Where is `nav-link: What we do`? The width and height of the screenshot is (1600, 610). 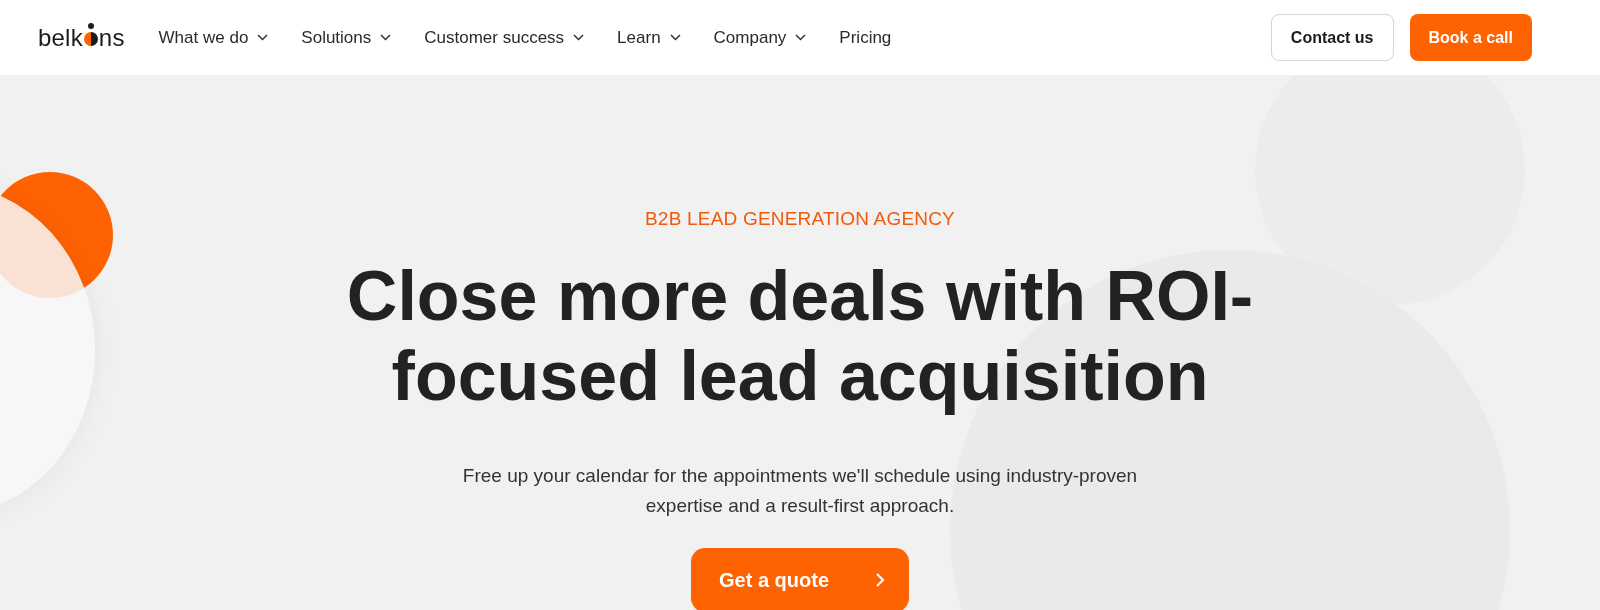
nav-link: What we do is located at coordinates (213, 37).